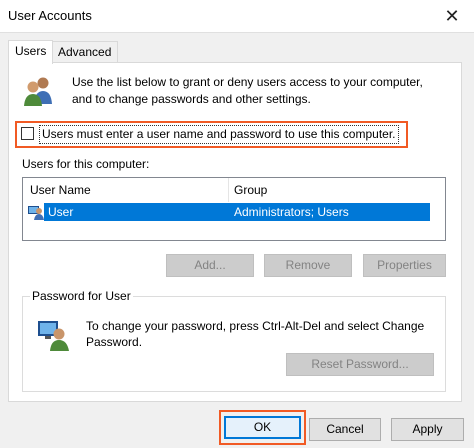 This screenshot has height=448, width=474. What do you see at coordinates (27, 133) in the screenshot?
I see `require-password-checkbox` at bounding box center [27, 133].